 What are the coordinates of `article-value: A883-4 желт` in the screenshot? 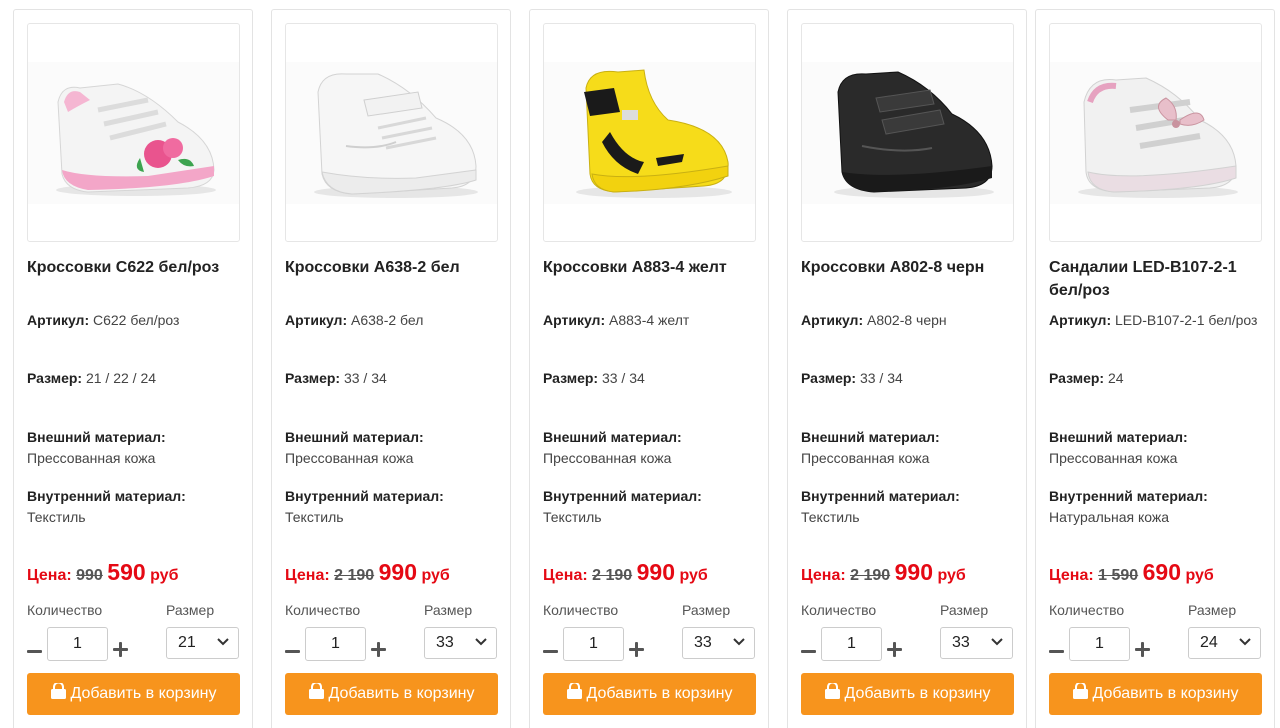 It's located at (649, 320).